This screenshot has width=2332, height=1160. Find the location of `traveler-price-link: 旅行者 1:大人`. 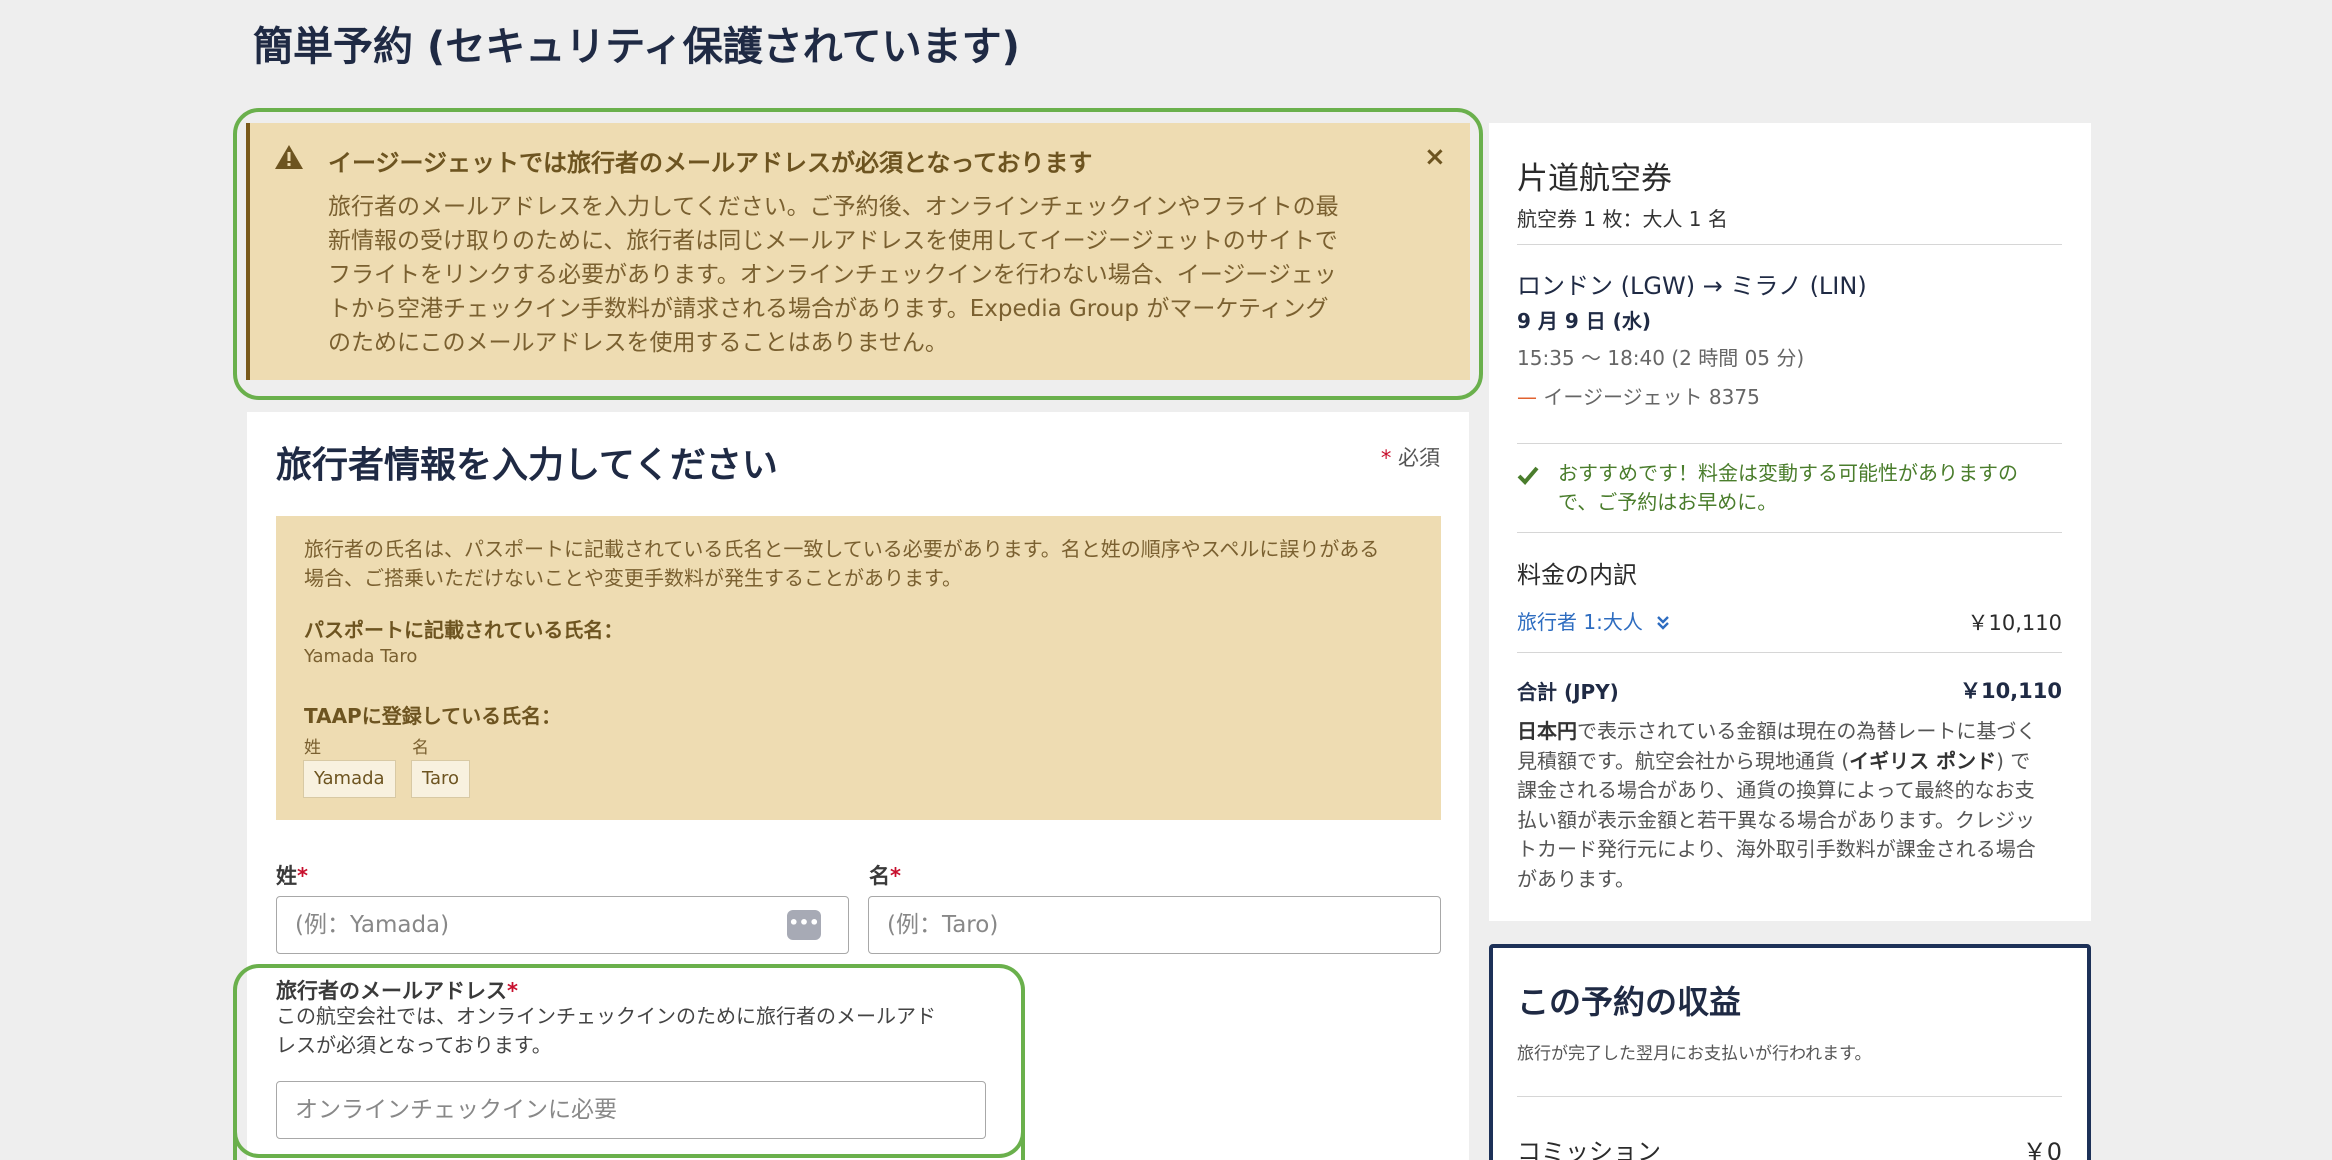

traveler-price-link: 旅行者 1:大人 is located at coordinates (1580, 622).